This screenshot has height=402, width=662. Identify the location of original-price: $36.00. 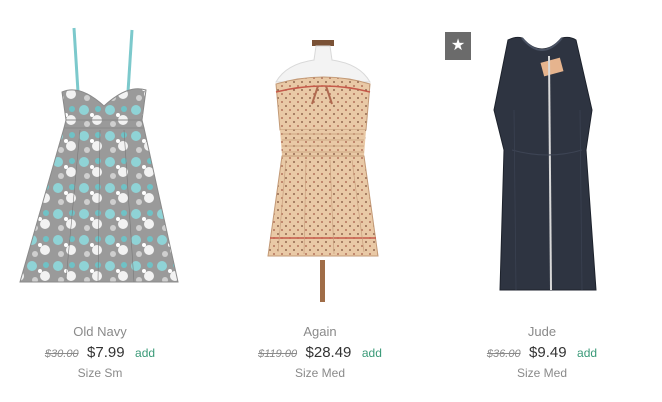
(503, 354).